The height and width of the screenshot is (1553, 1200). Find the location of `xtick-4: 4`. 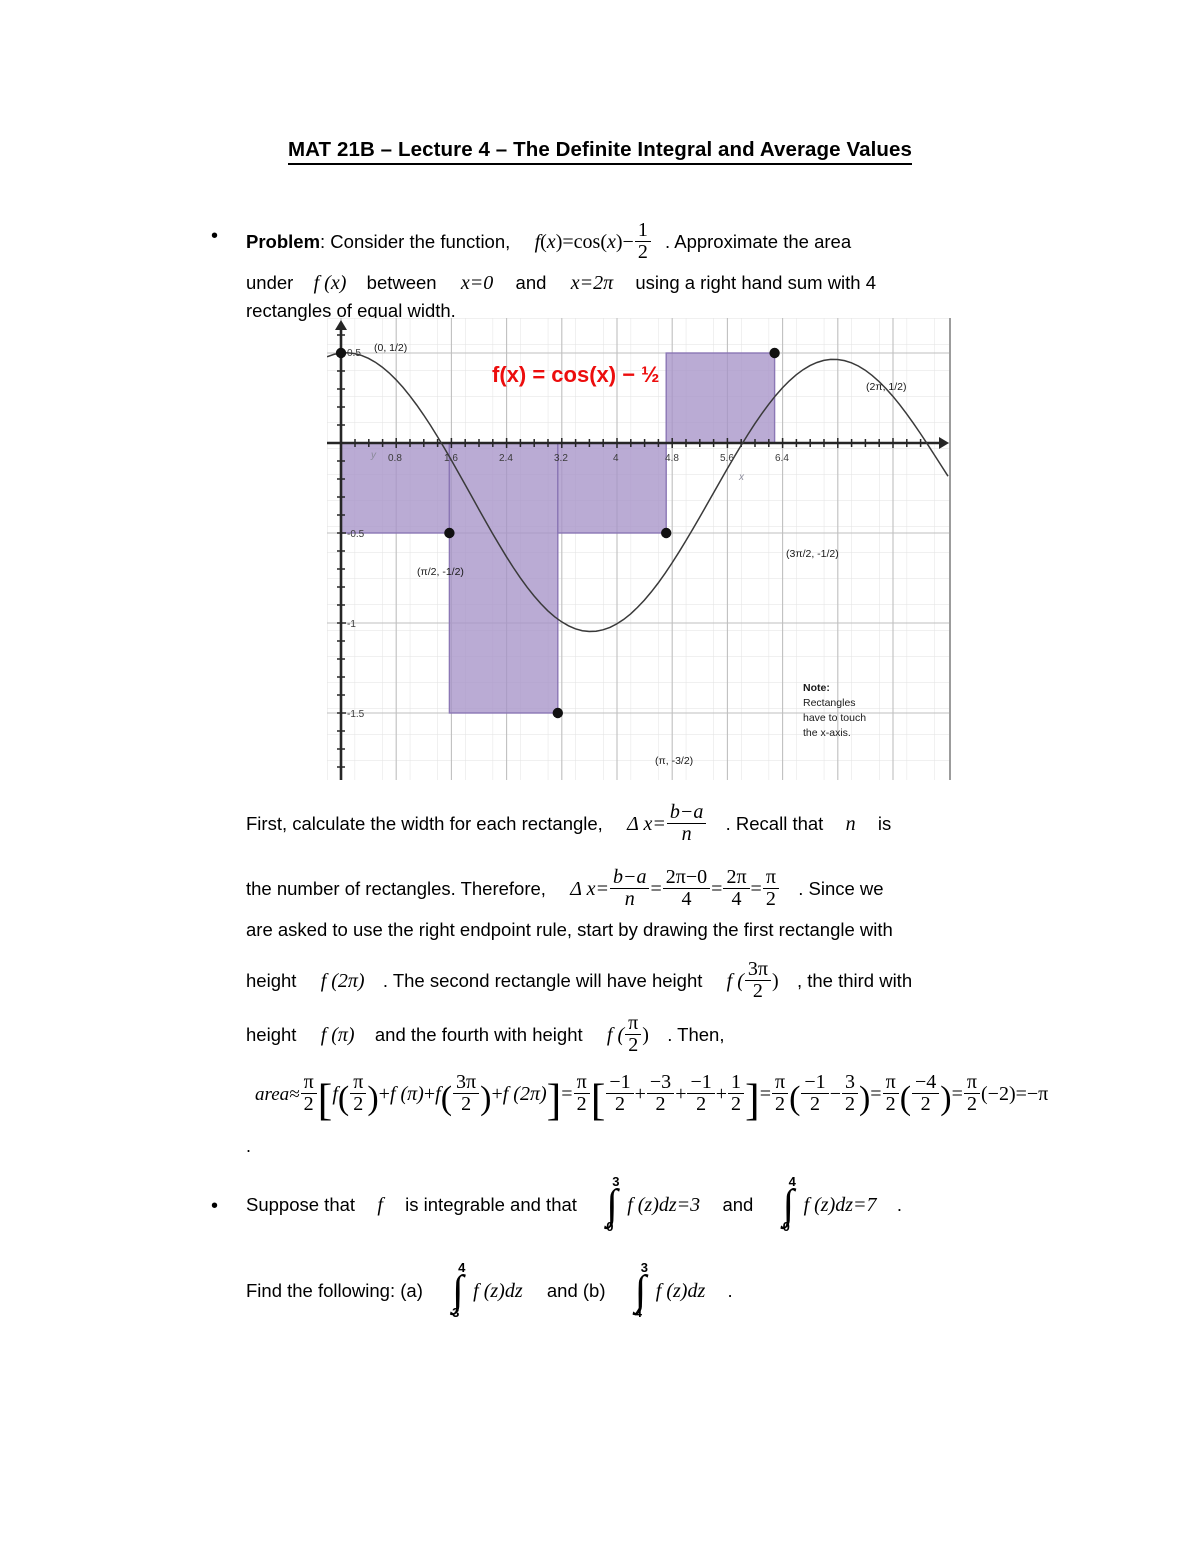

xtick-4: 4 is located at coordinates (616, 458).